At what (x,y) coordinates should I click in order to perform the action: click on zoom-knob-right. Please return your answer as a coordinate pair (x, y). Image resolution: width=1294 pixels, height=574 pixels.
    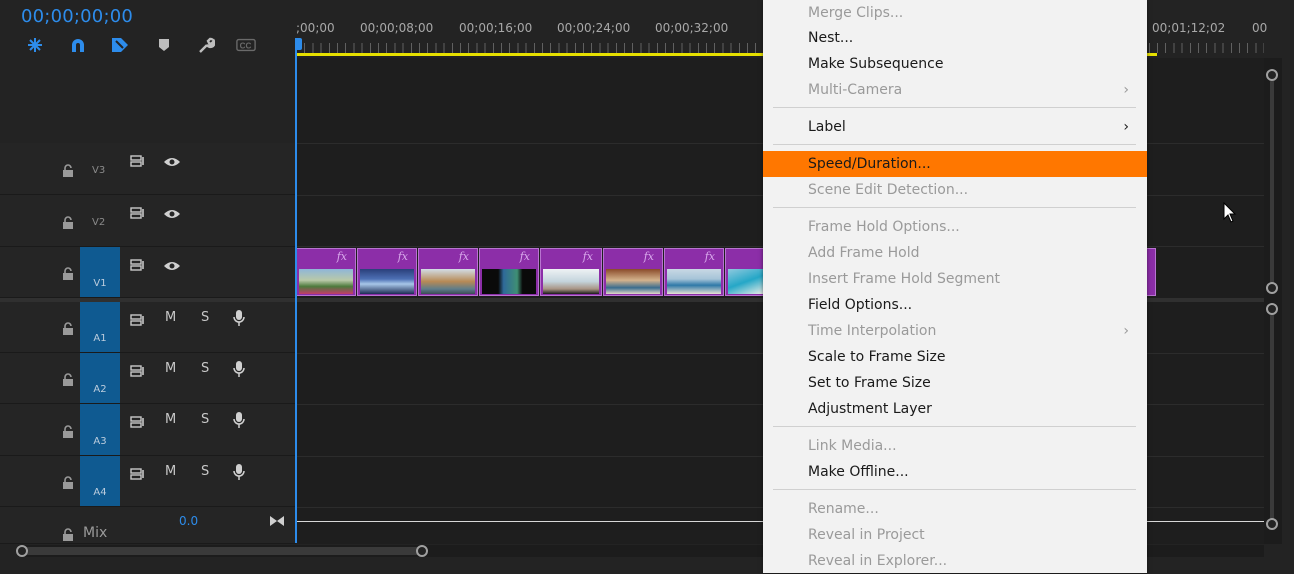
    Looking at the image, I should click on (422, 551).